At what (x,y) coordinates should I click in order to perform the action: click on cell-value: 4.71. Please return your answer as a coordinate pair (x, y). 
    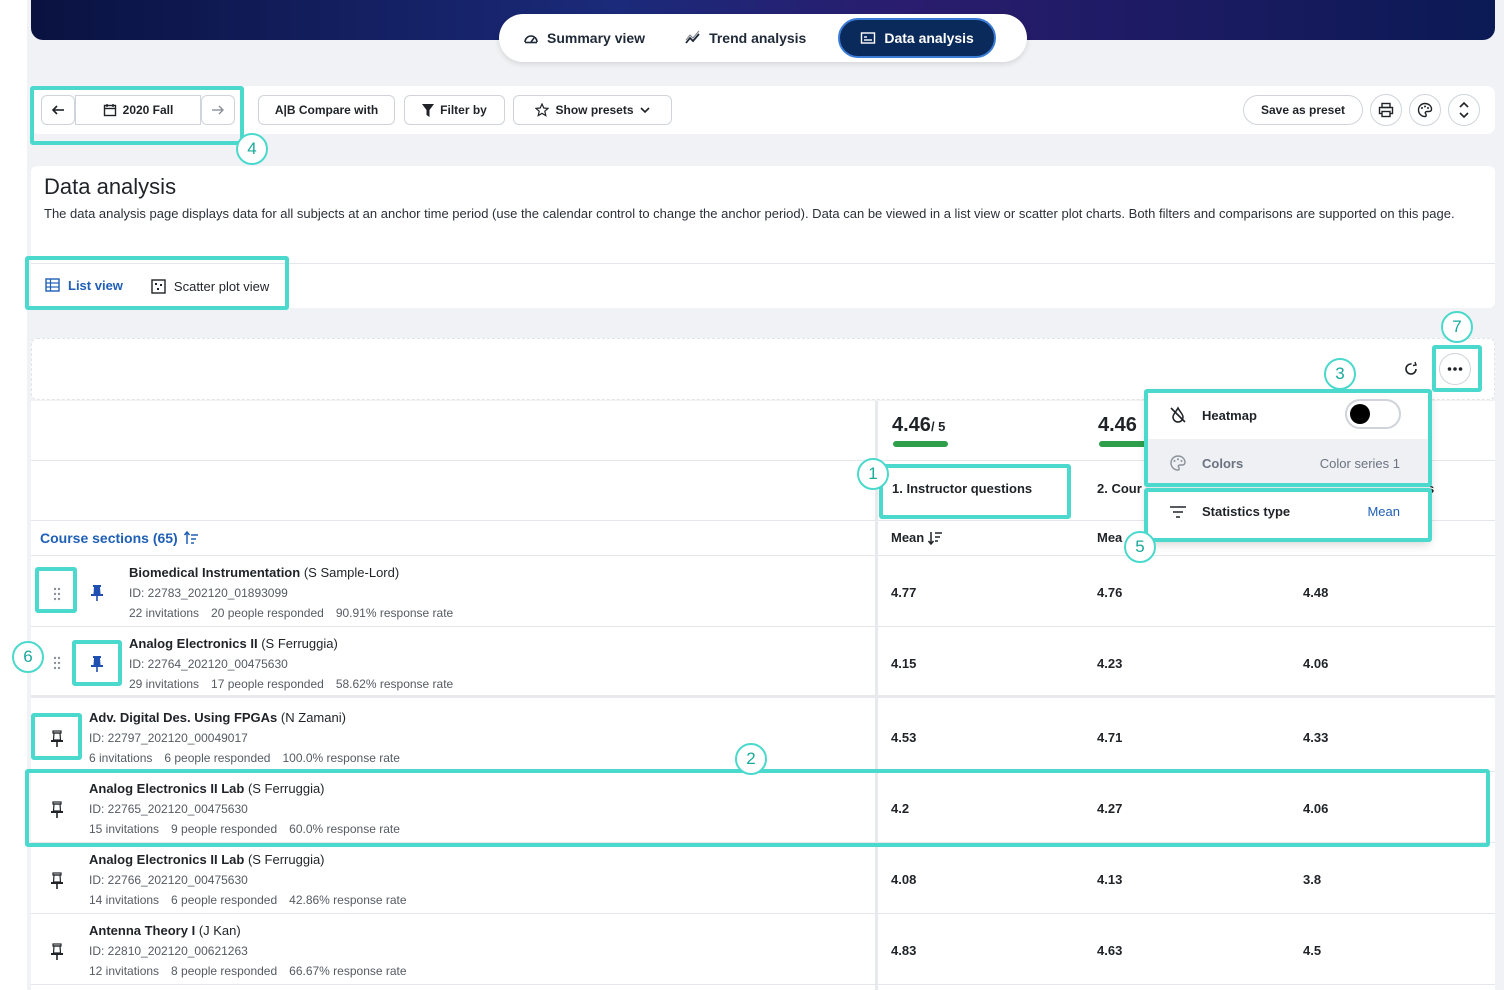
    Looking at the image, I should click on (1110, 737).